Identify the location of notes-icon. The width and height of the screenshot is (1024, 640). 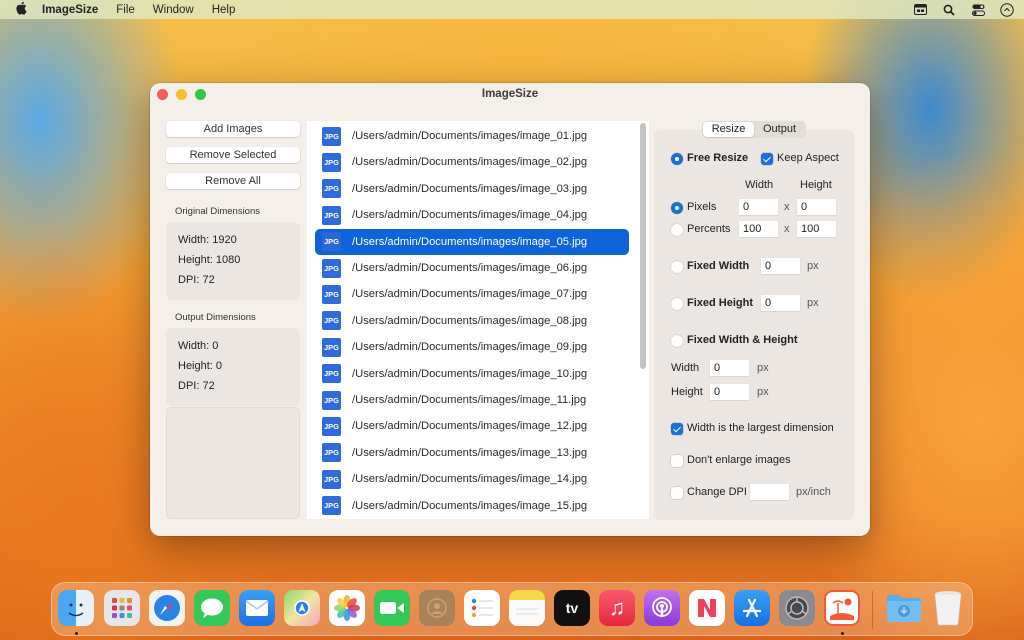
(527, 608).